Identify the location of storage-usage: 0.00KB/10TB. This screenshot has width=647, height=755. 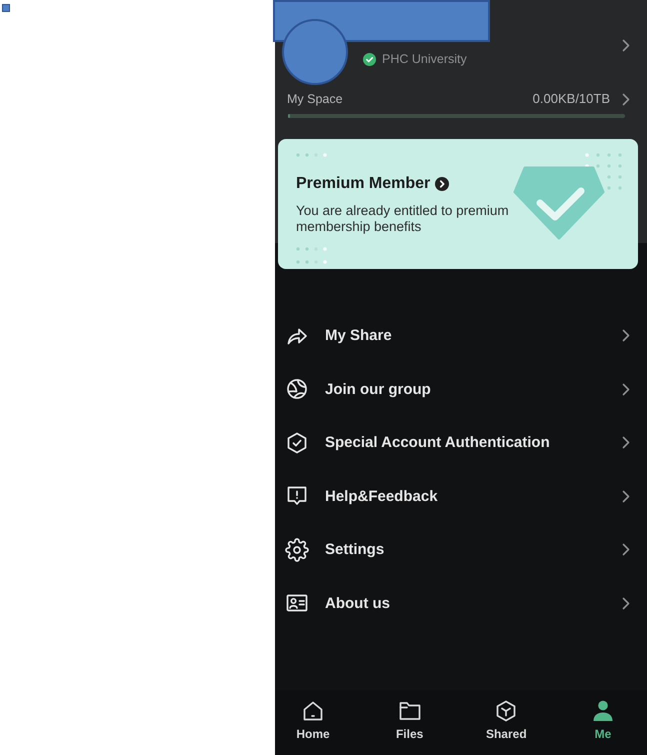
(571, 99).